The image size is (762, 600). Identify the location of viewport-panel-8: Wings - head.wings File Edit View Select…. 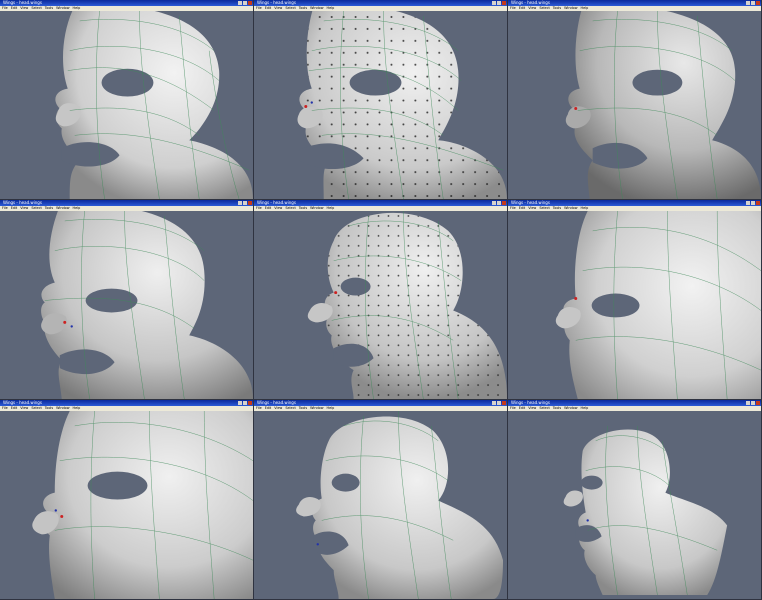
(381, 500).